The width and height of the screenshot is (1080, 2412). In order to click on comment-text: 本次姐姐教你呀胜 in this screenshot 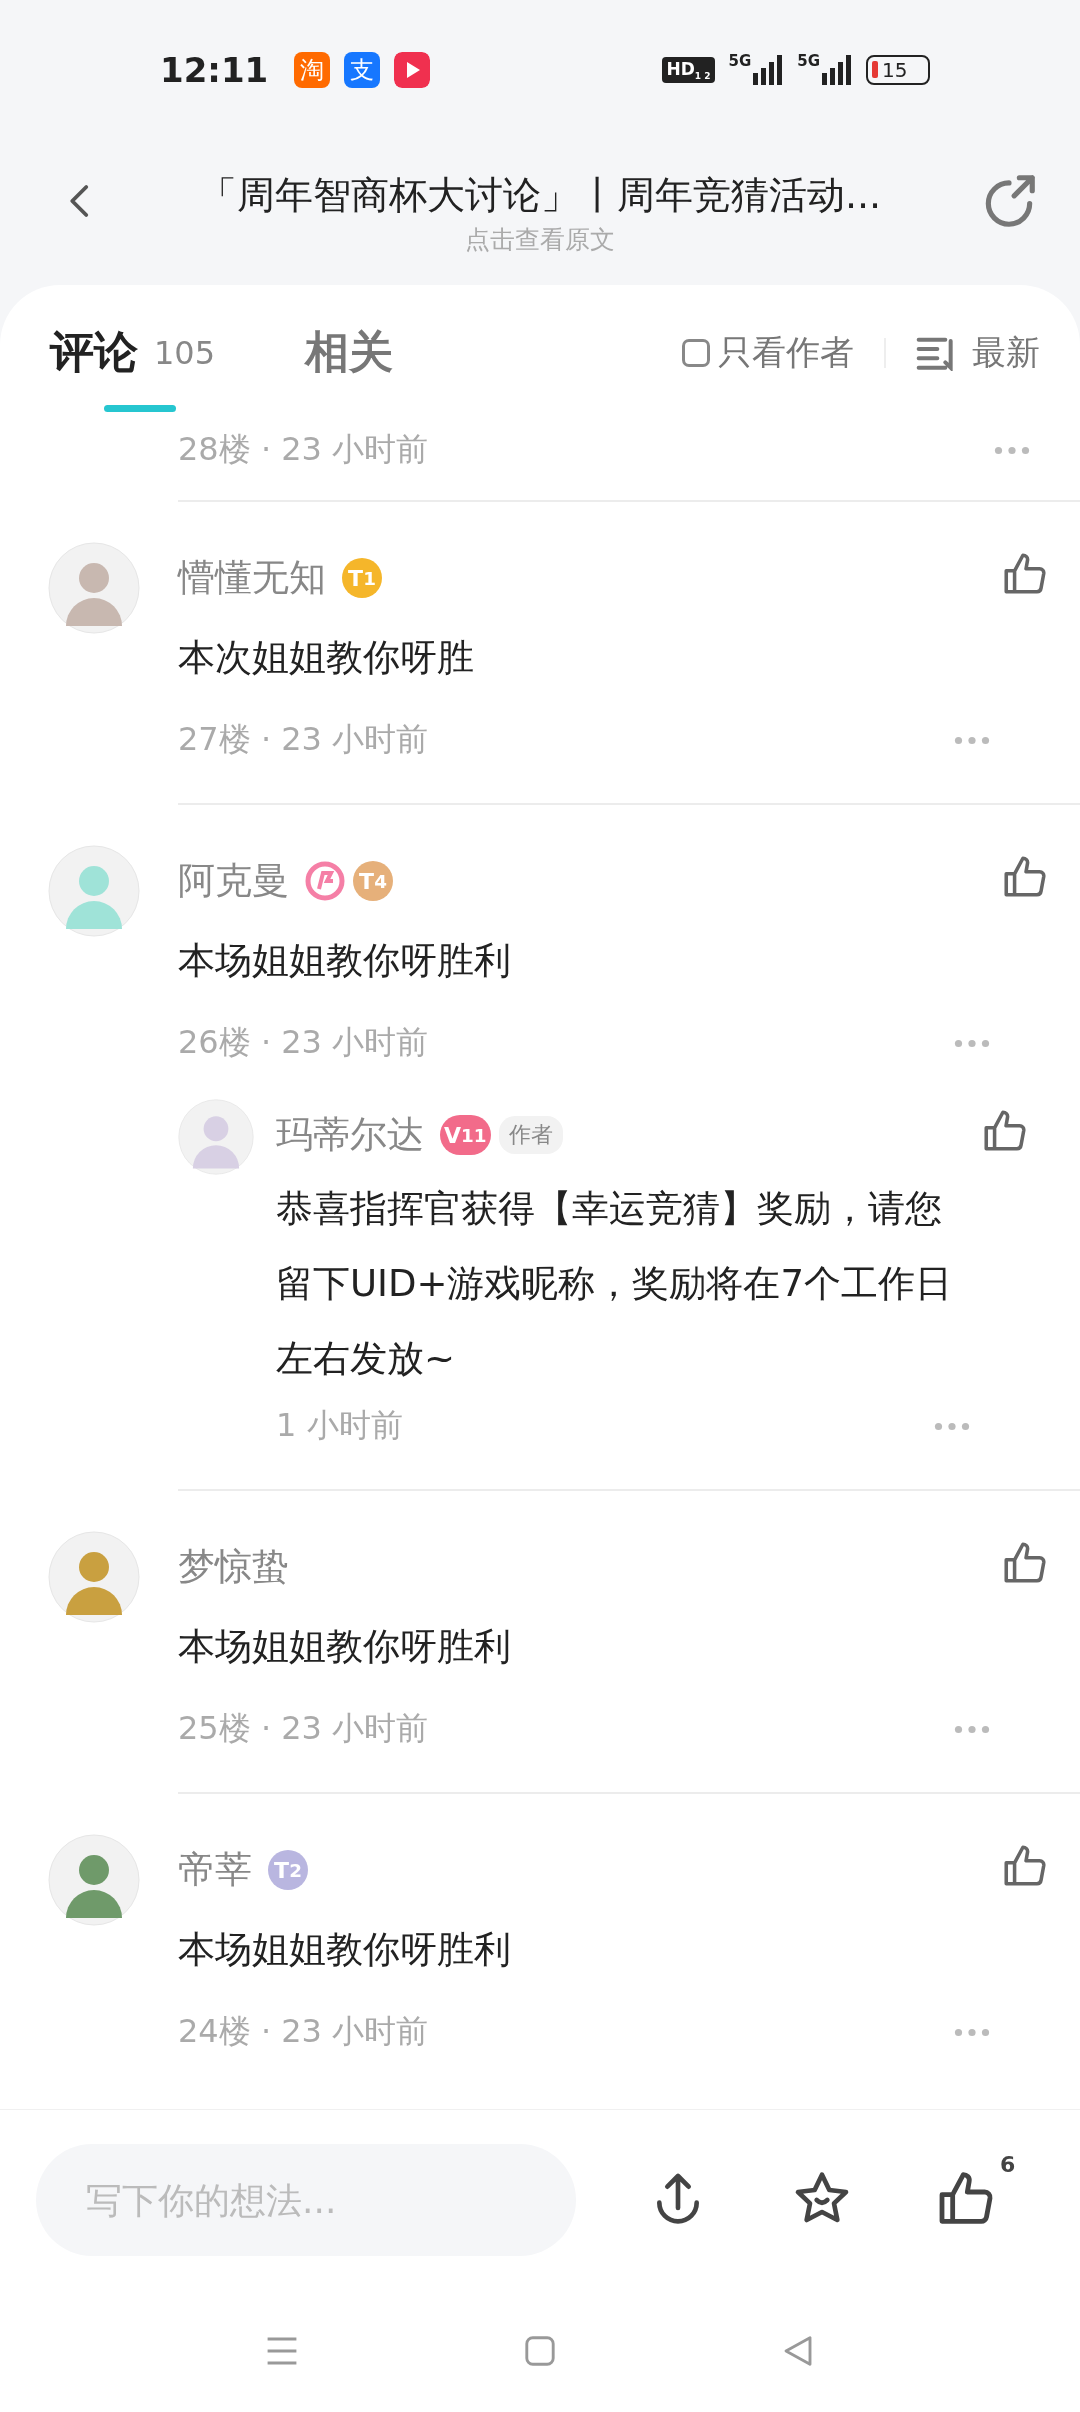, I will do `click(326, 658)`.